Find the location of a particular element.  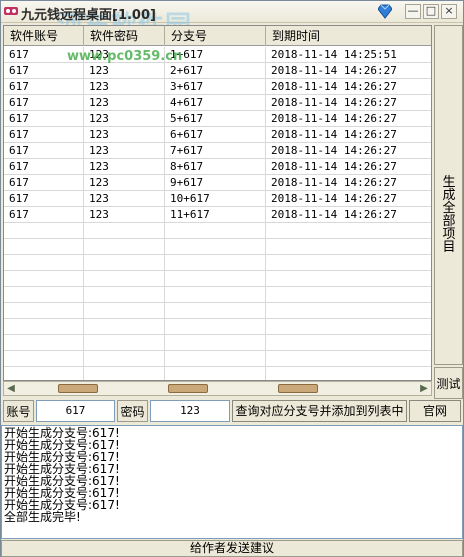

scroll-right-icon: ▶ is located at coordinates (424, 388).